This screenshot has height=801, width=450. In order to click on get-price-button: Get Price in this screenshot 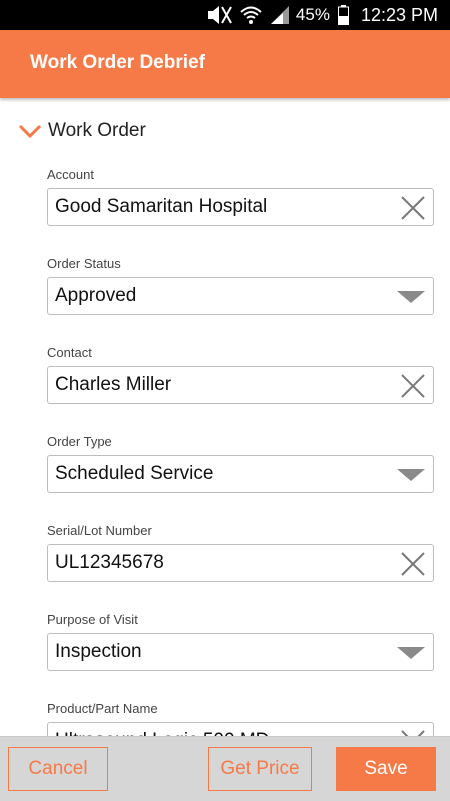, I will do `click(260, 769)`.